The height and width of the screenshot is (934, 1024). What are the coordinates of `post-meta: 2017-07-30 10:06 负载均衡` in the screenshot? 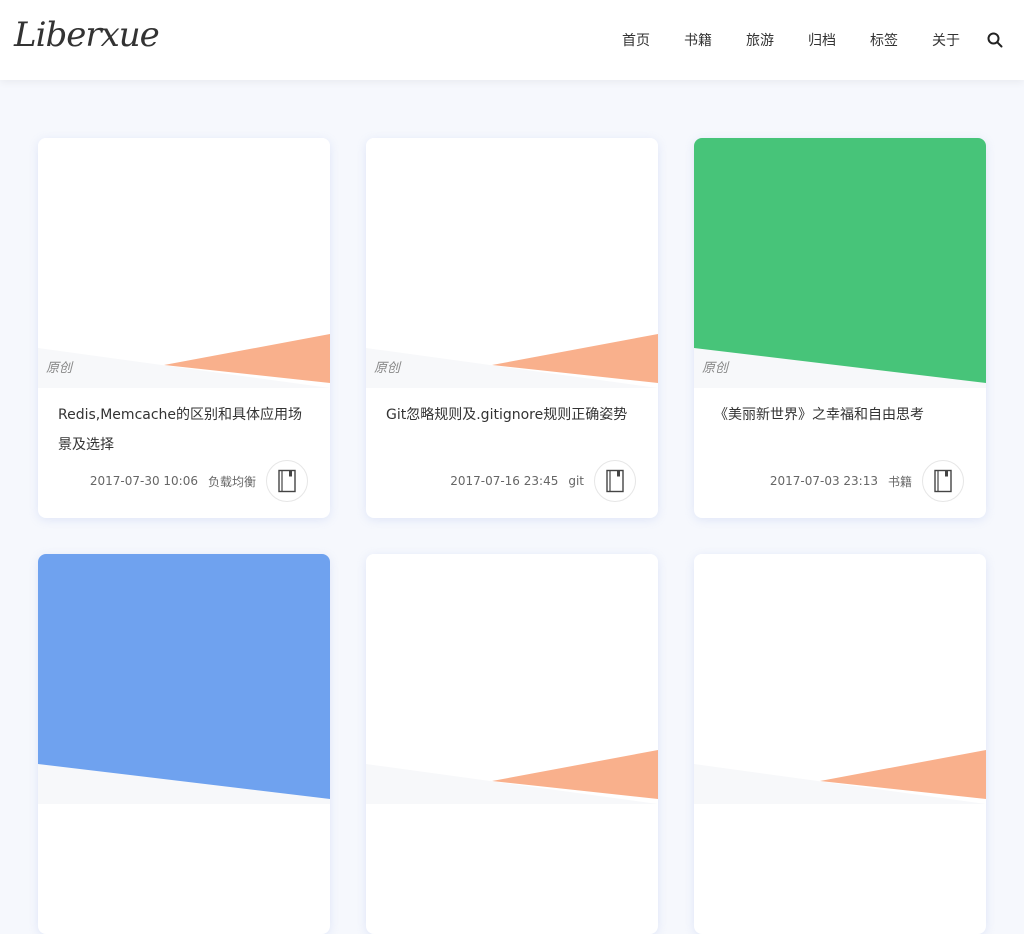 It's located at (199, 481).